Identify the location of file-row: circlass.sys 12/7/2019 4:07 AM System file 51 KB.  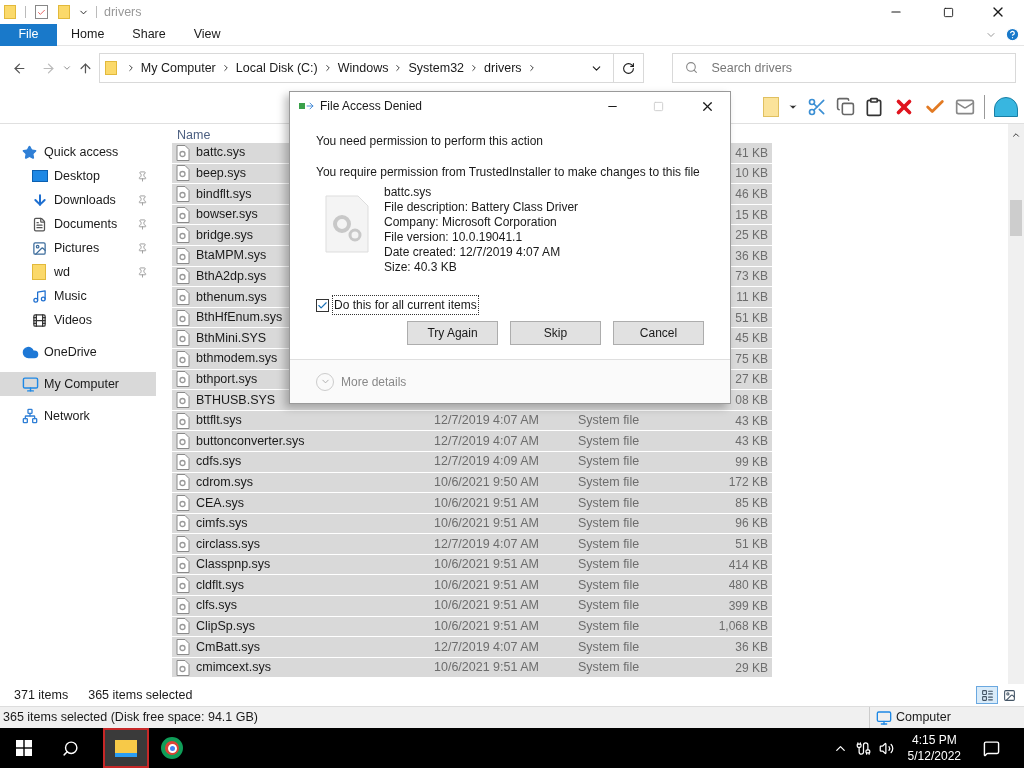
(472, 544).